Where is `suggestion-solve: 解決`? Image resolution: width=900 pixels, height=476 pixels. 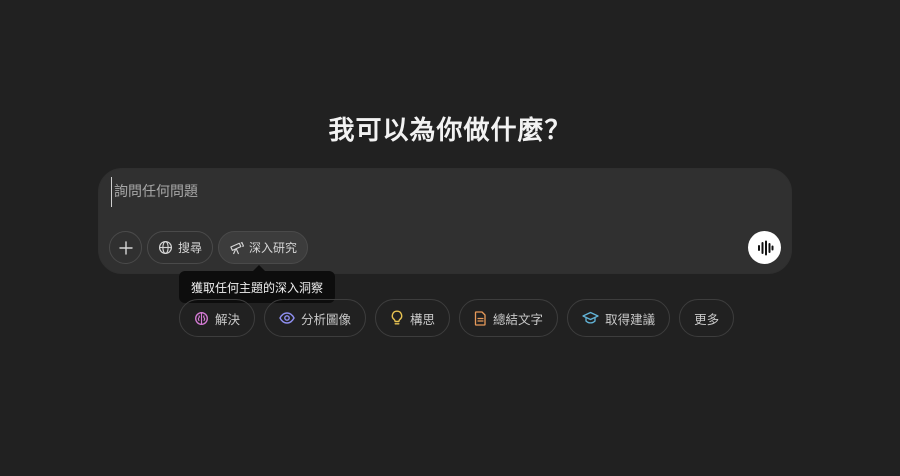
suggestion-solve: 解決 is located at coordinates (217, 318).